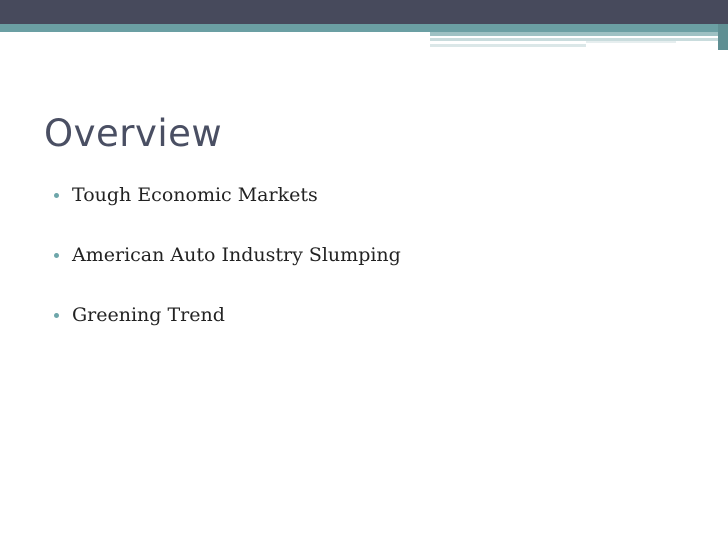  Describe the element at coordinates (195, 195) in the screenshot. I see `bullet-text: Tough Economic Markets` at that location.